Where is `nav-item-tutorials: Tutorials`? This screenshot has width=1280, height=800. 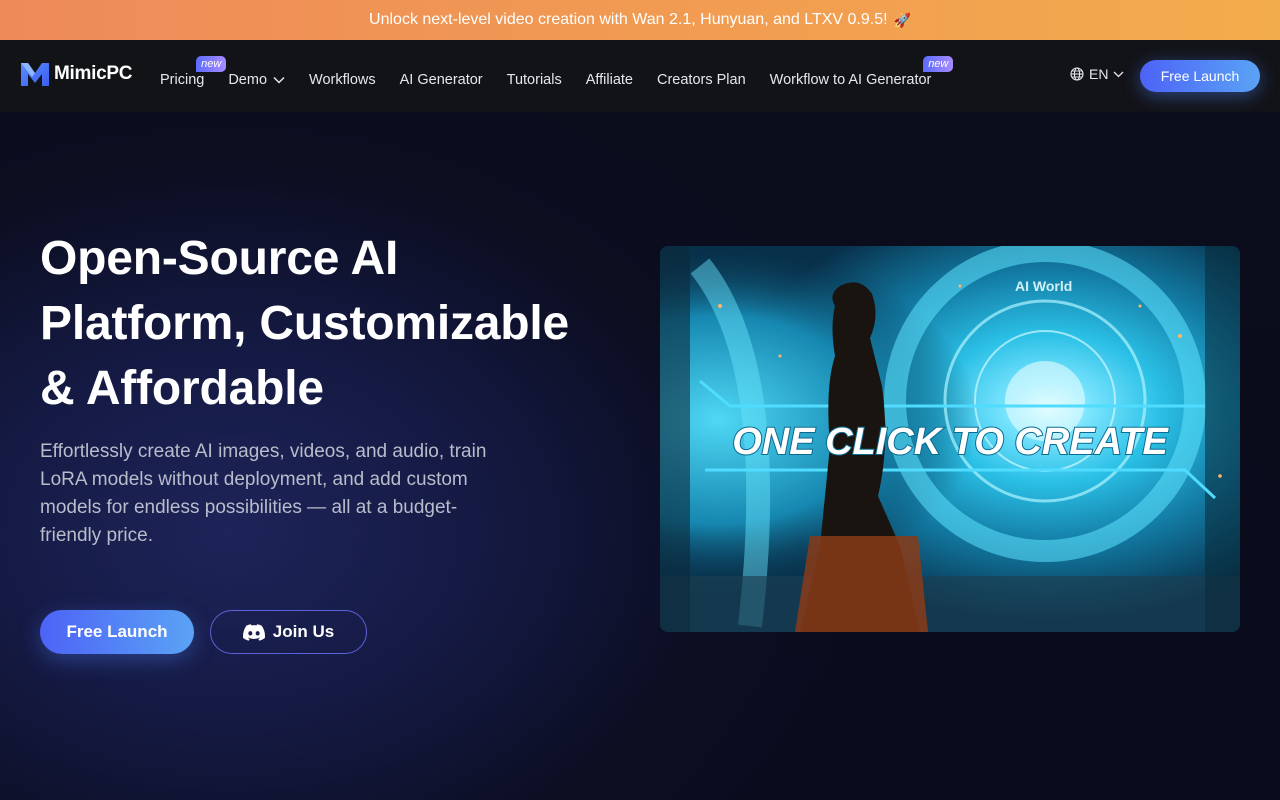
nav-item-tutorials: Tutorials is located at coordinates (534, 76).